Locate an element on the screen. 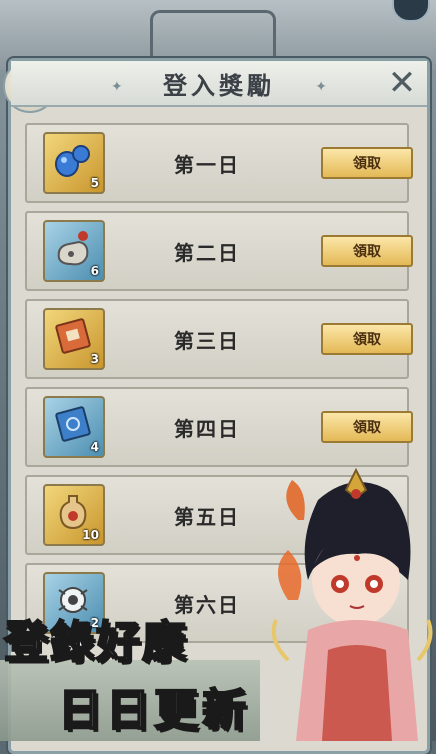  reward-item-slot: 6 is located at coordinates (74, 251).